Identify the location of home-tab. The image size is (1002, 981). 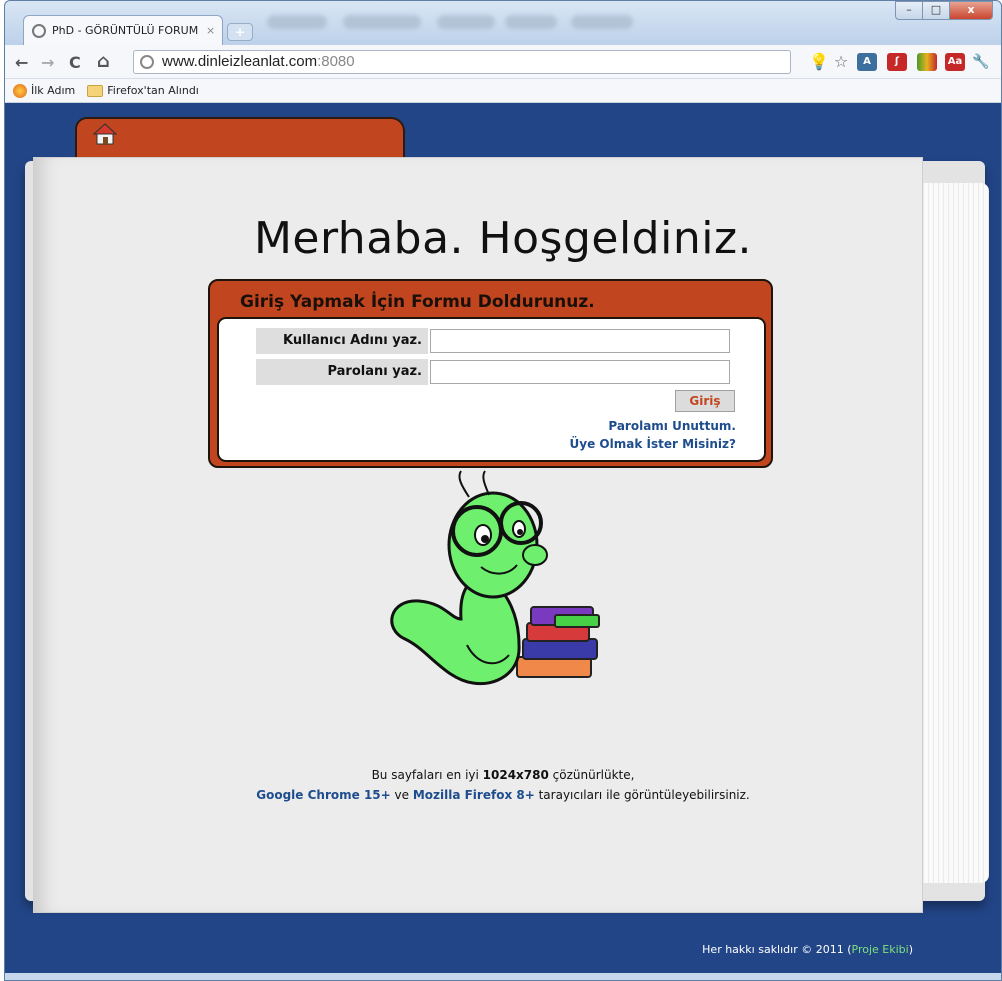
(240, 138).